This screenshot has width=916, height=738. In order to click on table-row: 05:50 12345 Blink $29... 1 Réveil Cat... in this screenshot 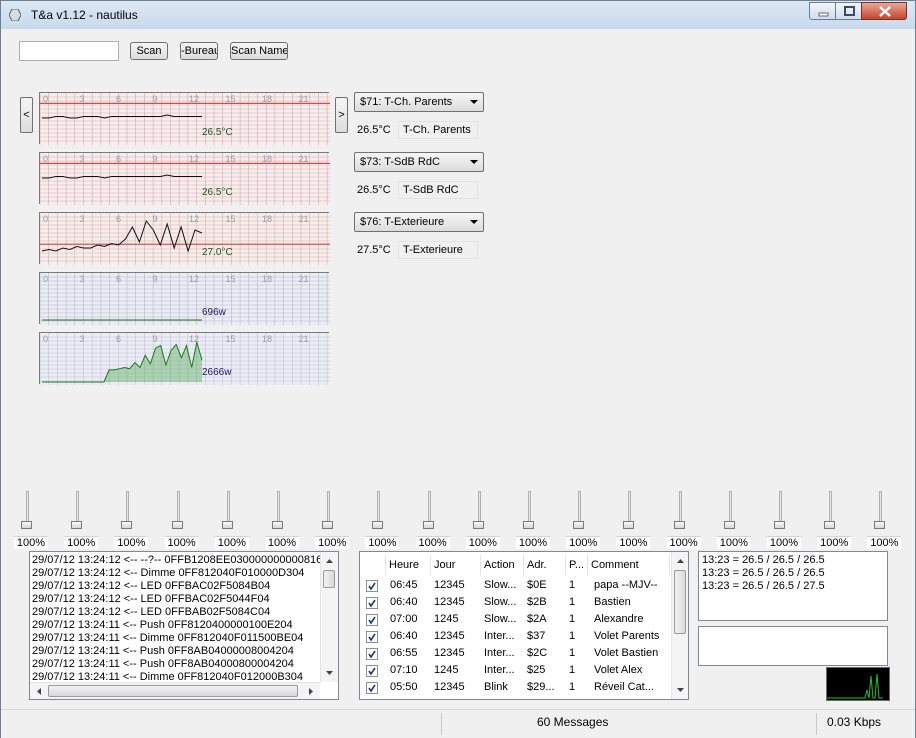, I will do `click(515, 687)`.